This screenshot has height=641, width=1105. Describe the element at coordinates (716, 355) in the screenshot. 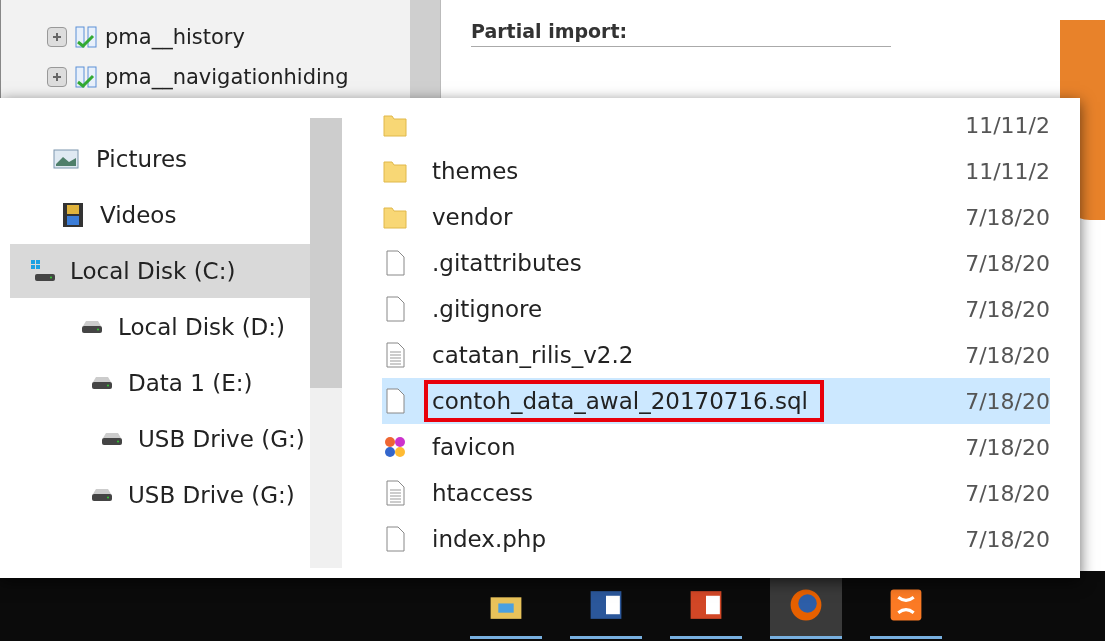

I see `file-row: catatan_rilis_v2.2 7/18/20` at that location.